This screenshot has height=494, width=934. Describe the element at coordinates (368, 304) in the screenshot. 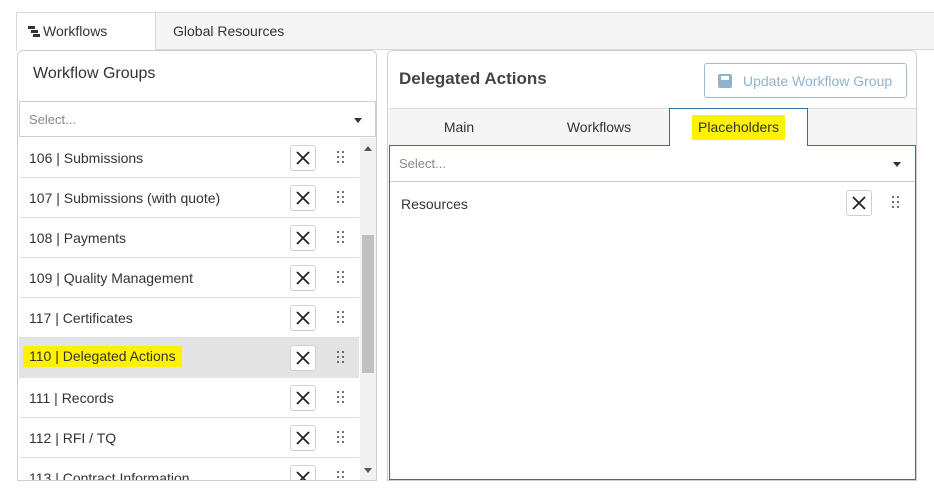

I see `scrollbar-thumb` at that location.